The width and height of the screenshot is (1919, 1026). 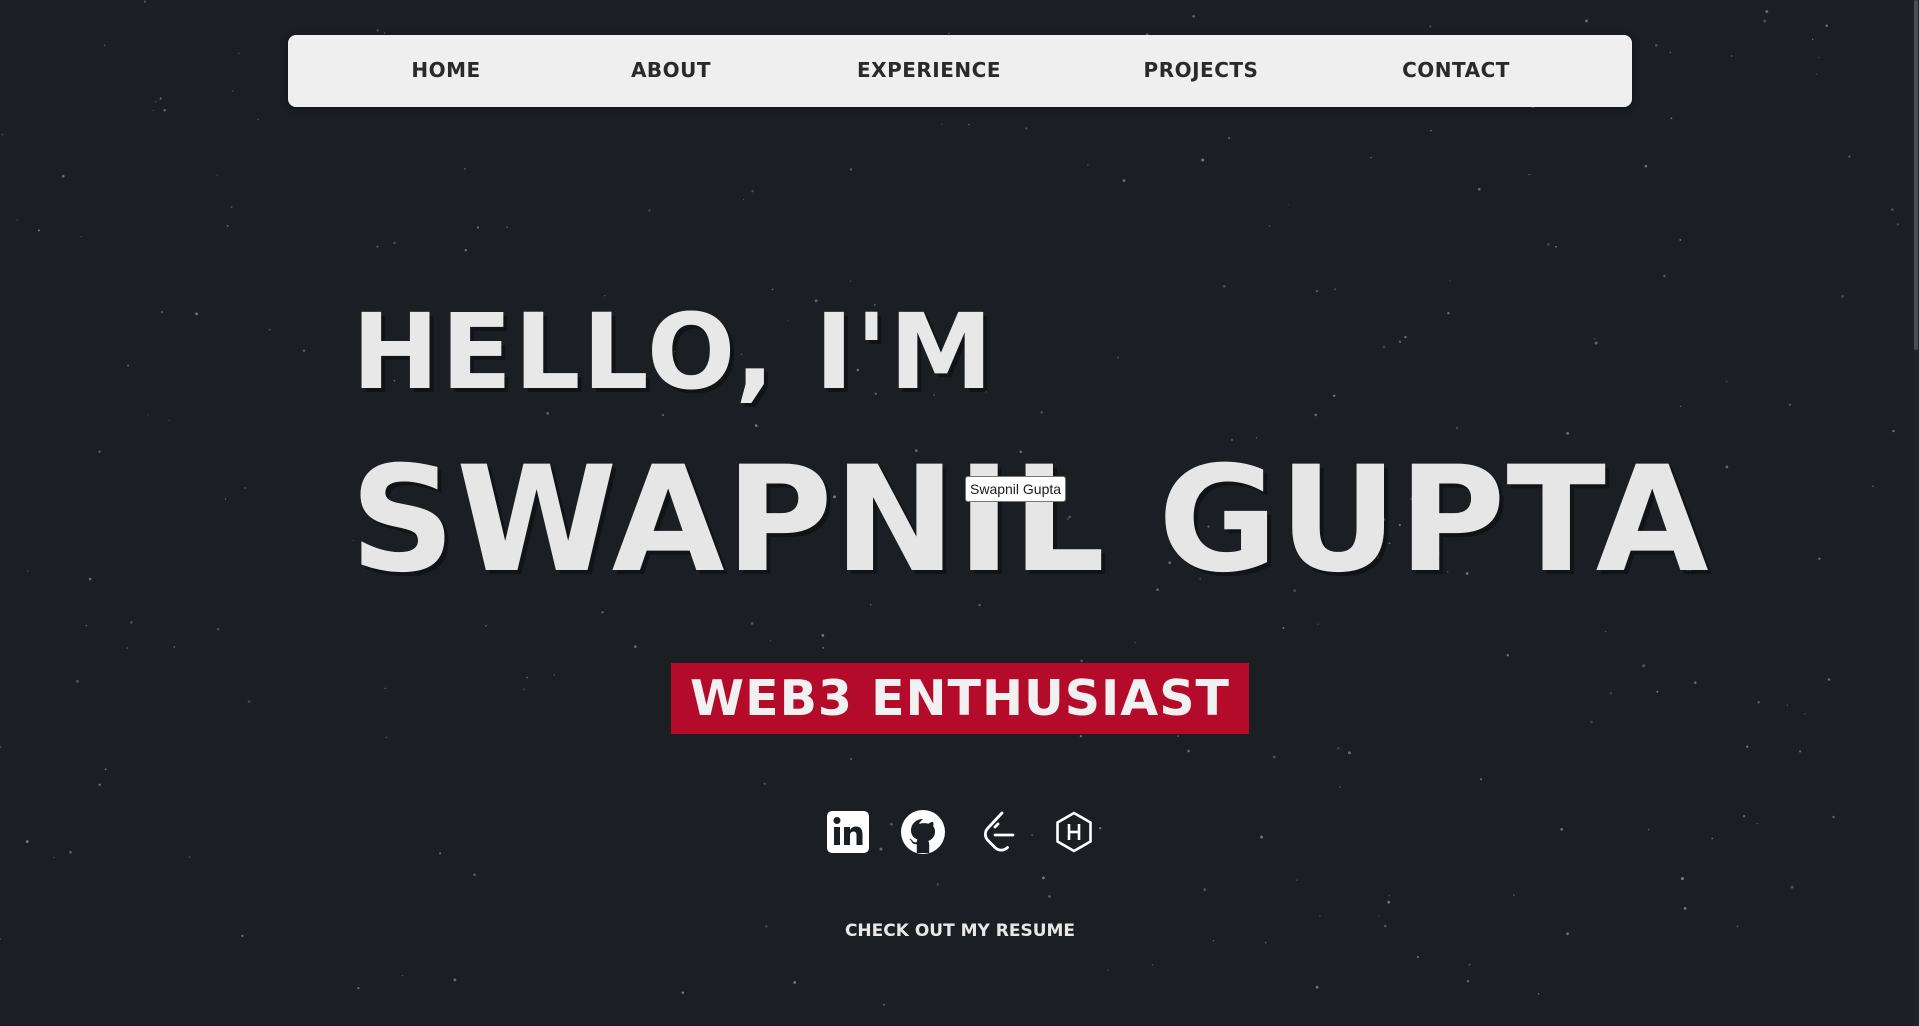 What do you see at coordinates (1016, 489) in the screenshot?
I see `name-tooltip: Swapnil Gupta` at bounding box center [1016, 489].